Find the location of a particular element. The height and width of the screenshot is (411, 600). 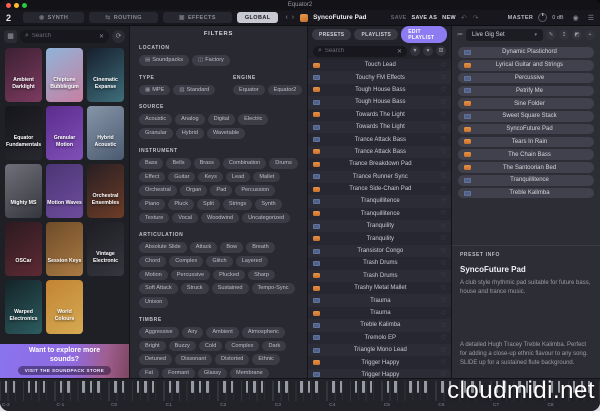

filter-chip: Struck is located at coordinates (194, 289).